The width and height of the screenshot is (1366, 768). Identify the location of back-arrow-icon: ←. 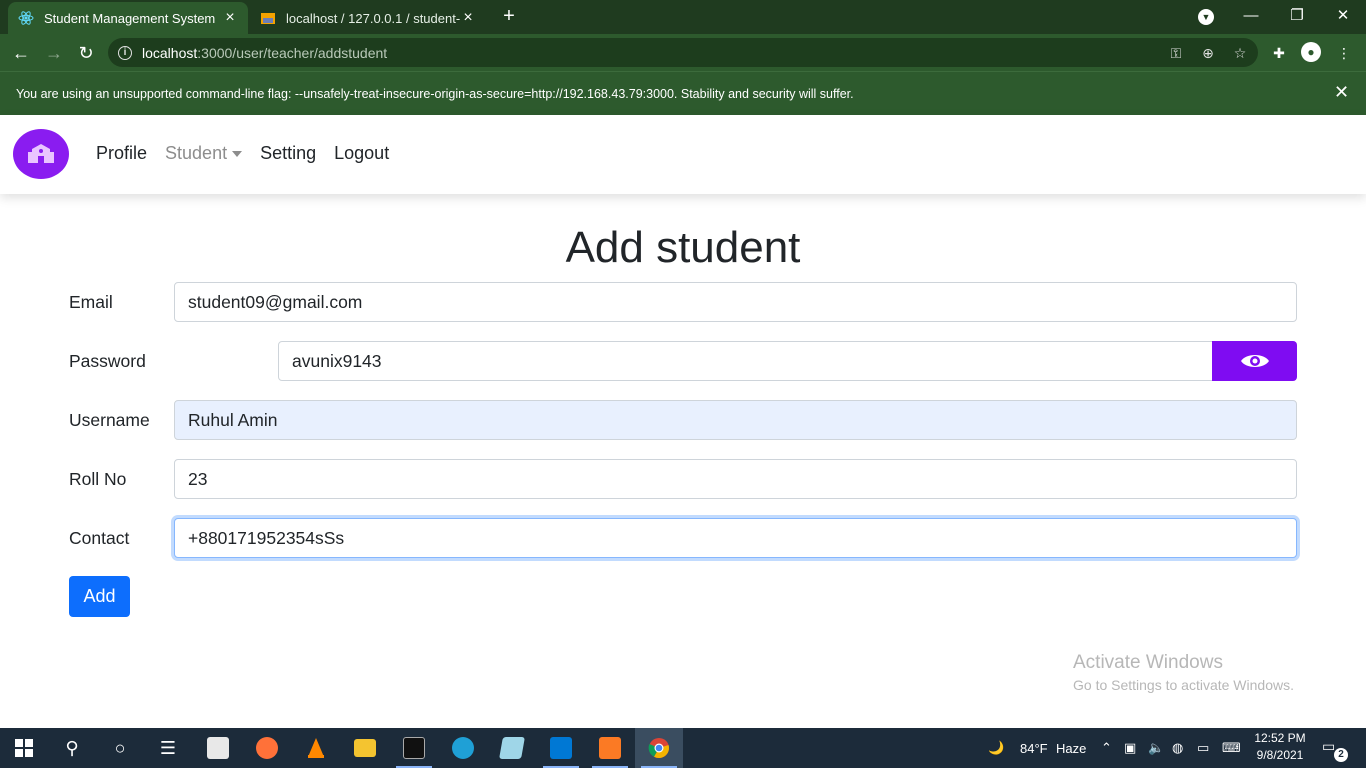
(21, 53).